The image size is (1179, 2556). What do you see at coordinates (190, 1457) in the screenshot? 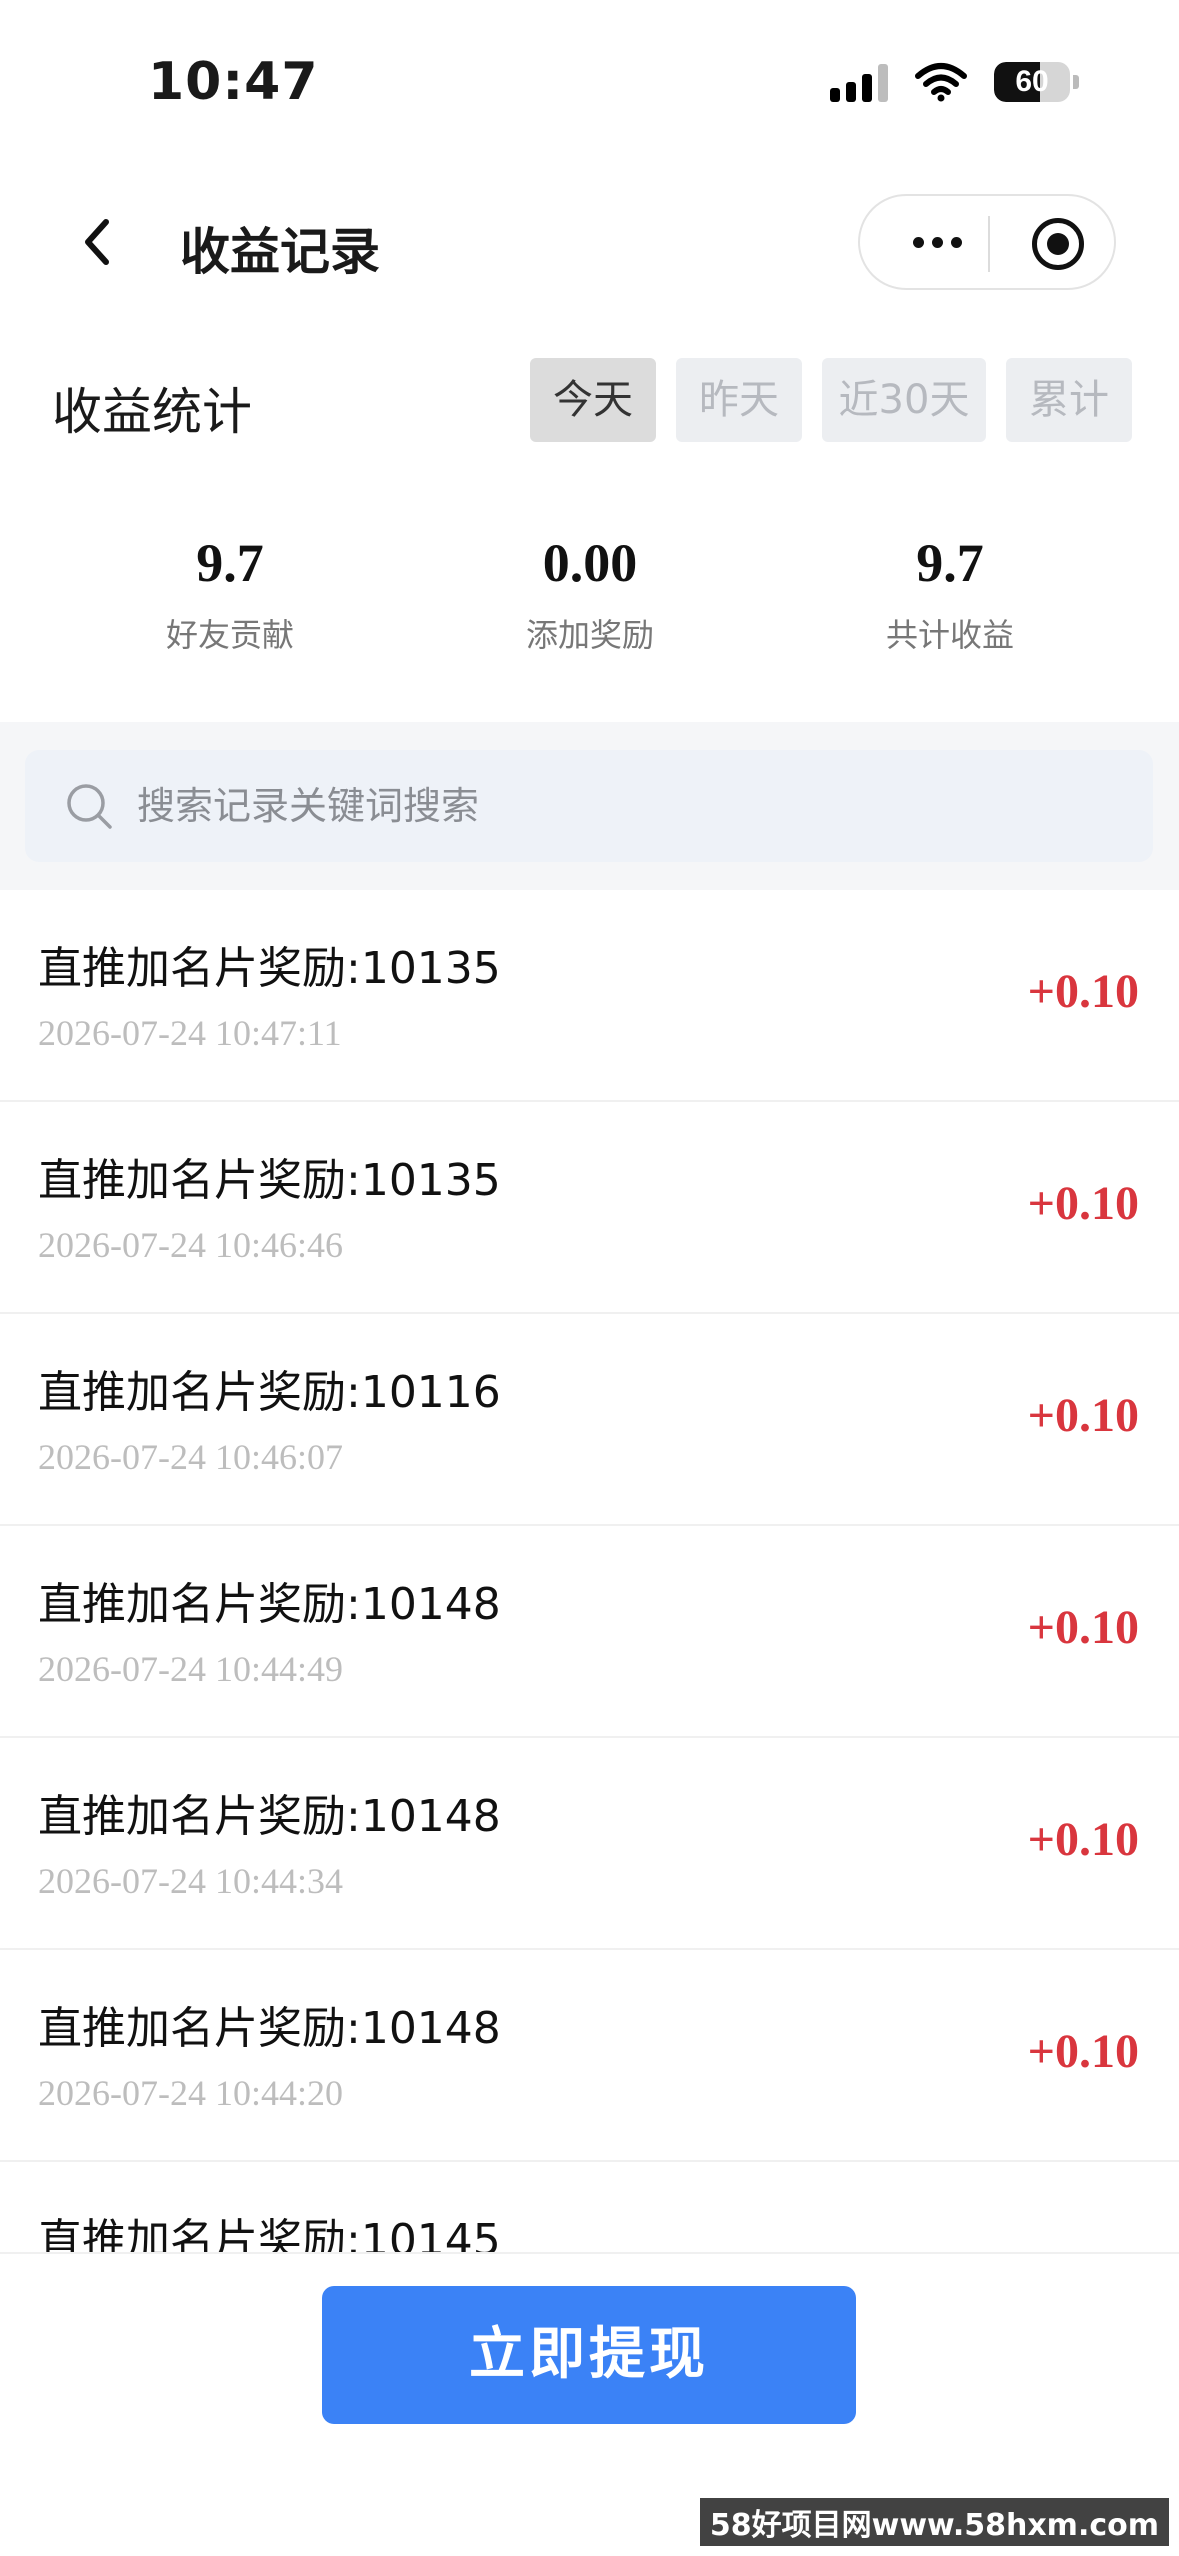
I see `record-time: 2026-07-24 10:46:07` at bounding box center [190, 1457].